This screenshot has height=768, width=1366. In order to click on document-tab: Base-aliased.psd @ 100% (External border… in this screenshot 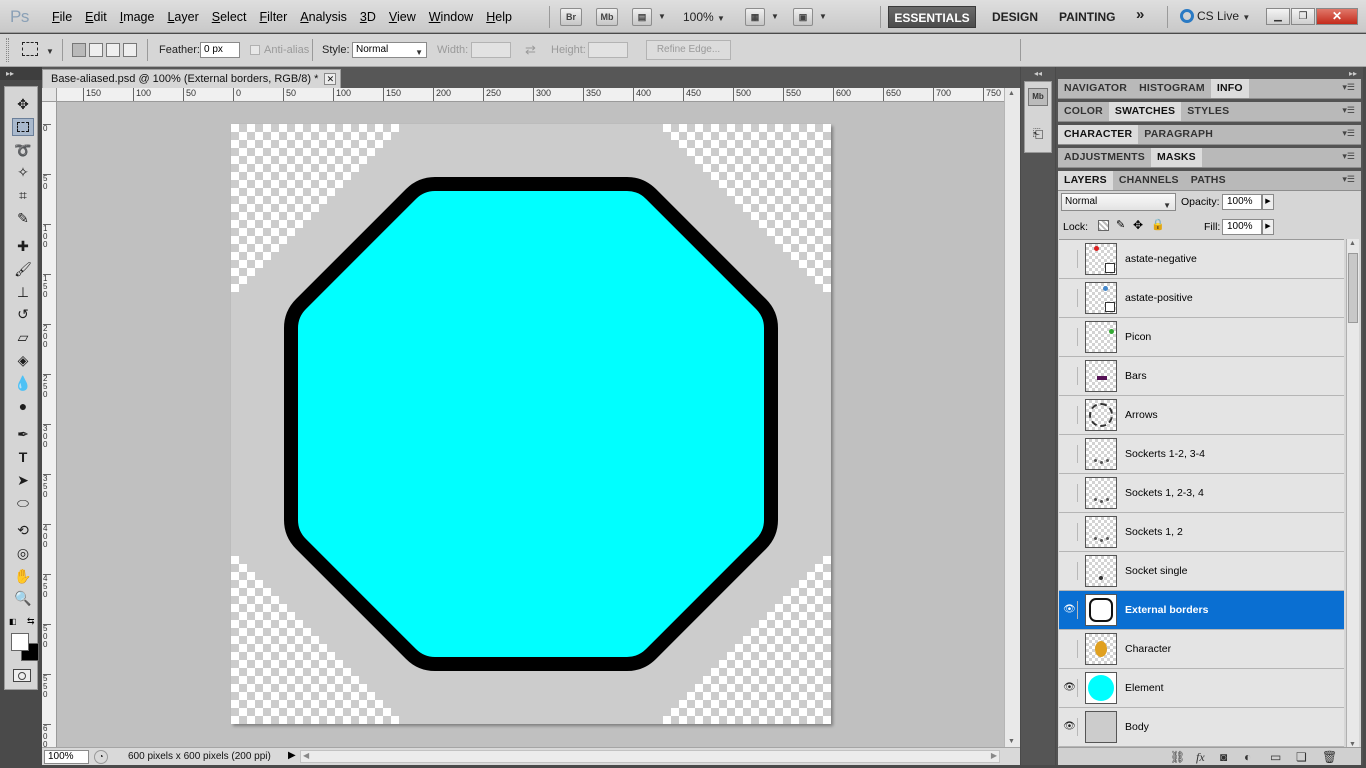, I will do `click(192, 78)`.